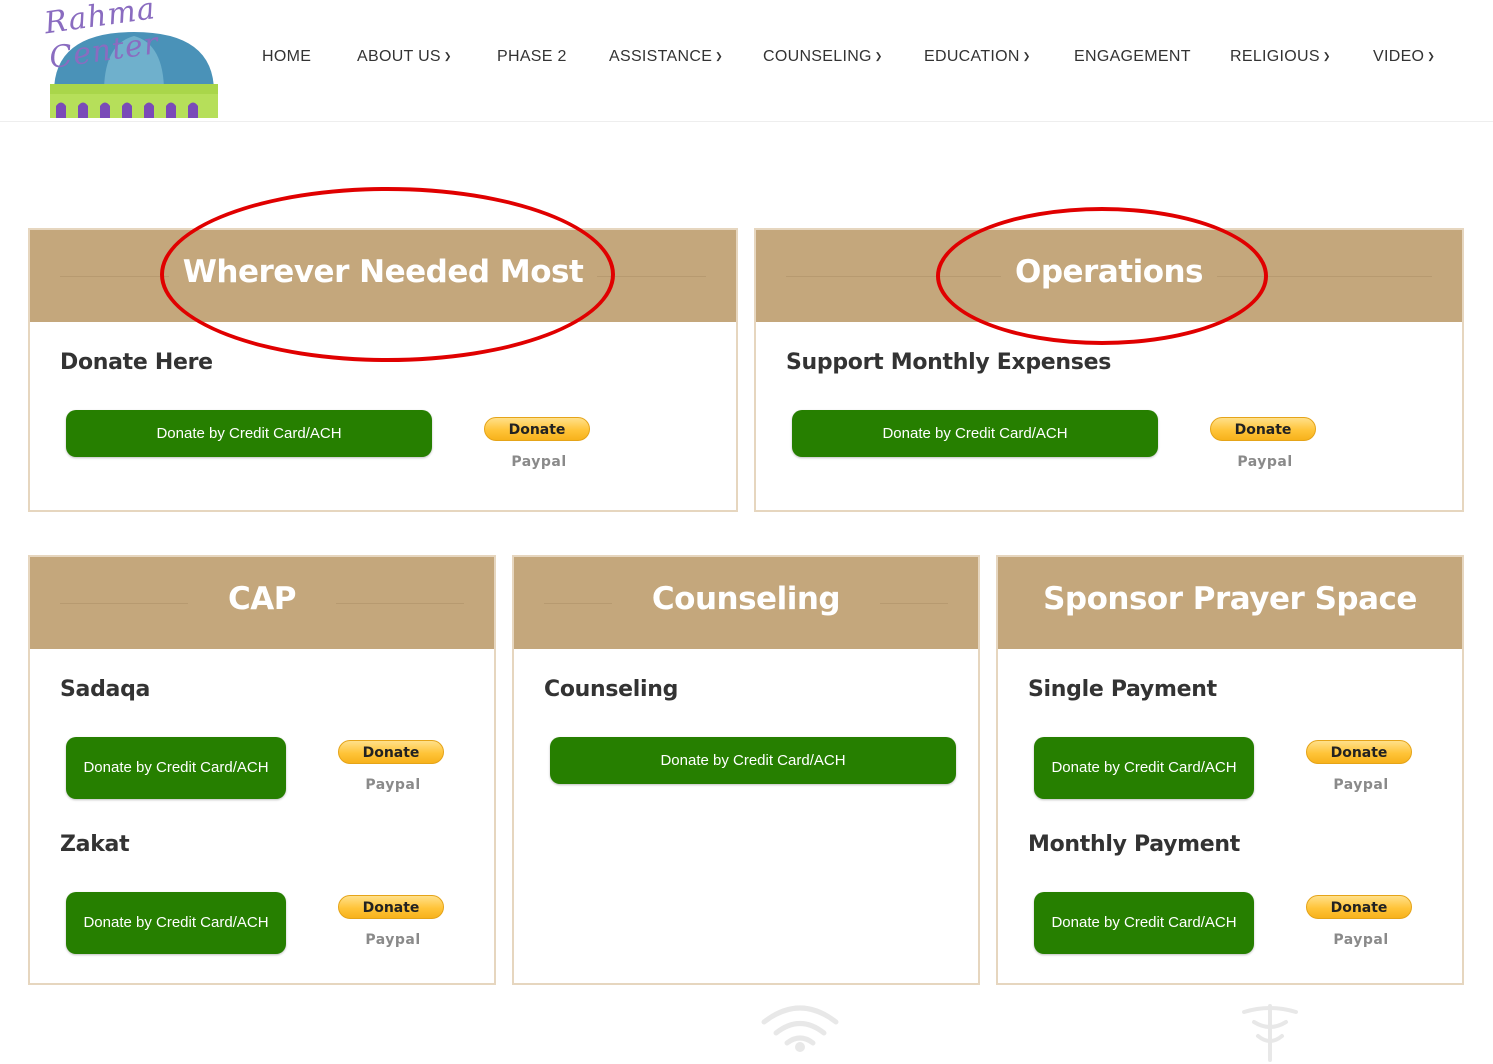 The height and width of the screenshot is (1064, 1493). I want to click on caduceus-icon, so click(1270, 1033).